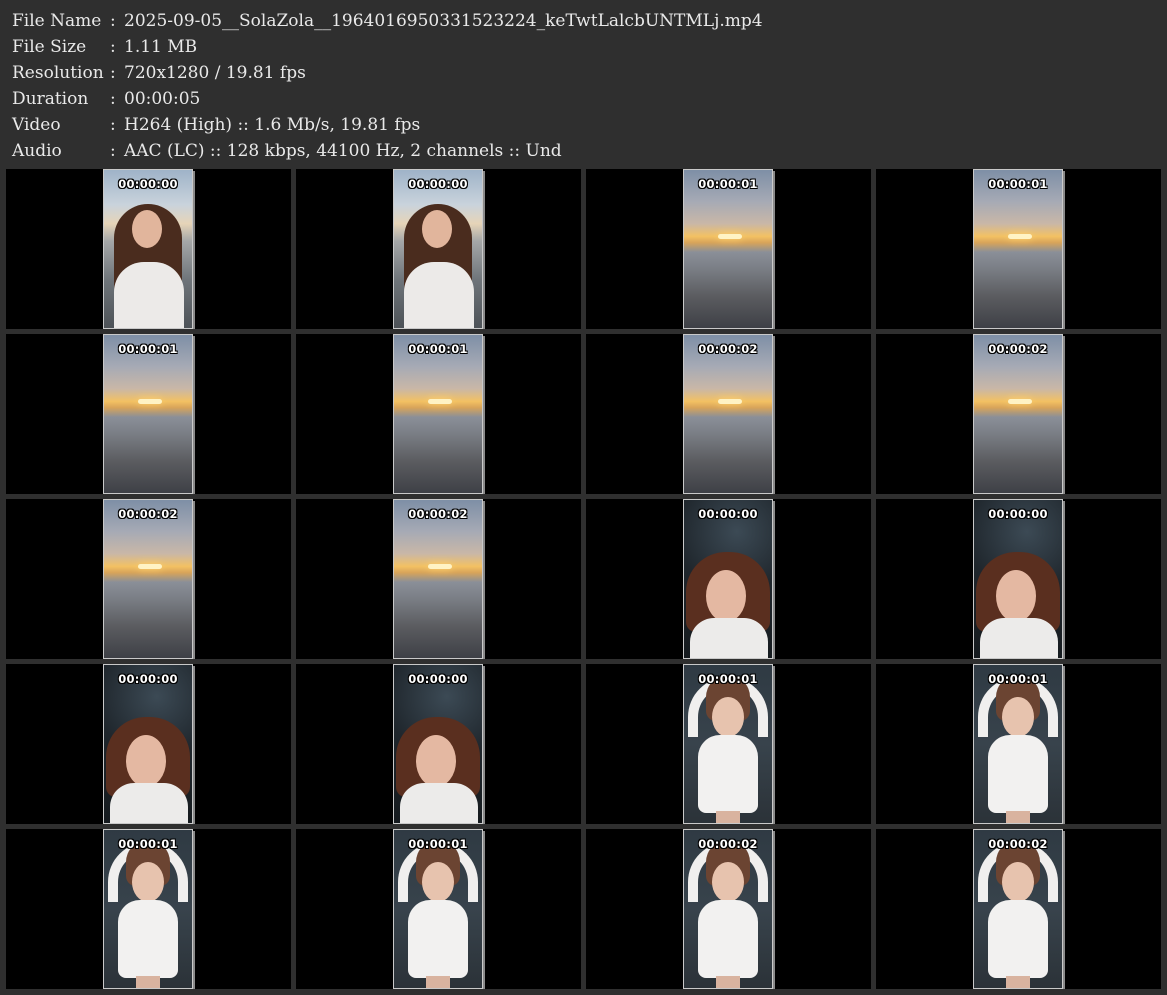  I want to click on info-row: Resolution:720x1280 / 19.81 fps, so click(387, 73).